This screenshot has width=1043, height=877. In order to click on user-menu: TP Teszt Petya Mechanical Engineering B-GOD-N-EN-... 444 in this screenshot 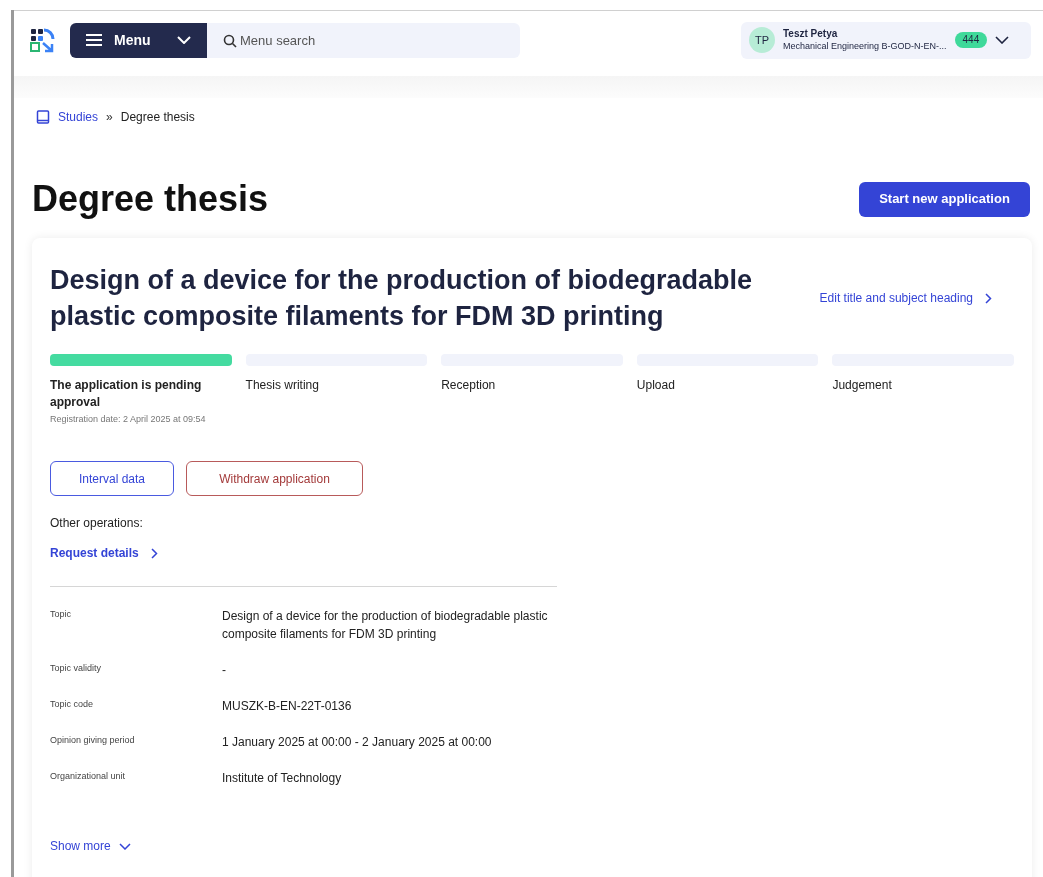, I will do `click(886, 40)`.